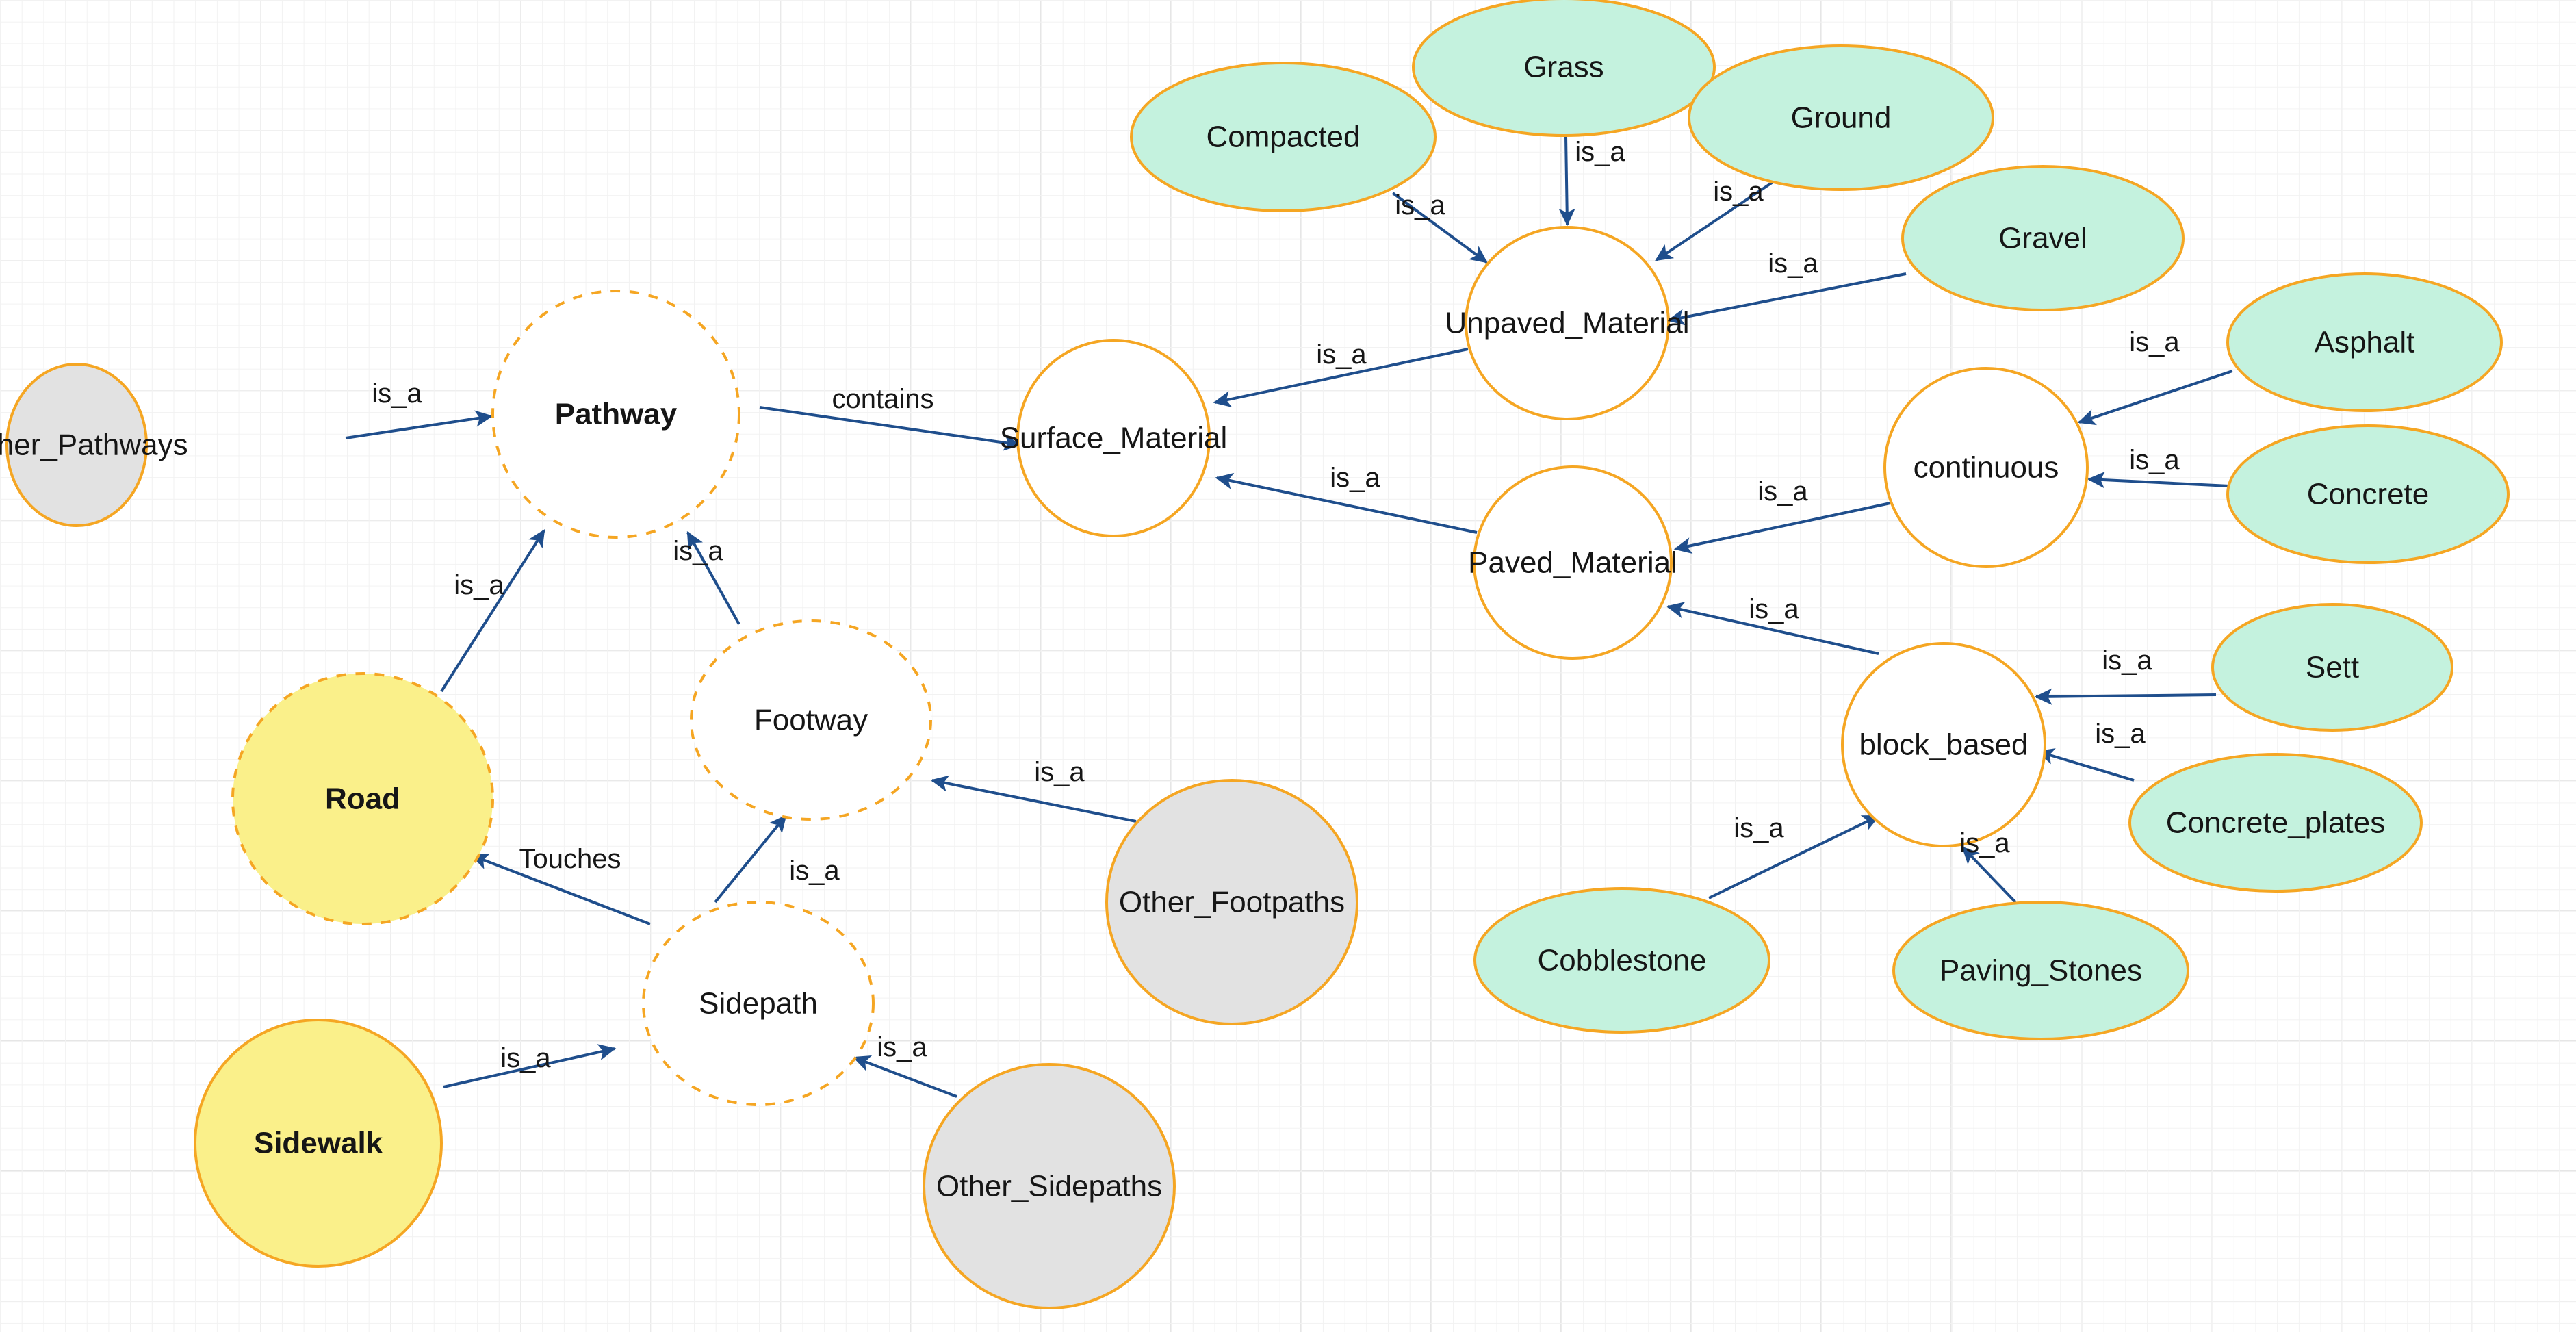 The image size is (2576, 1332). I want to click on node-sidepath: Sidepath, so click(758, 1004).